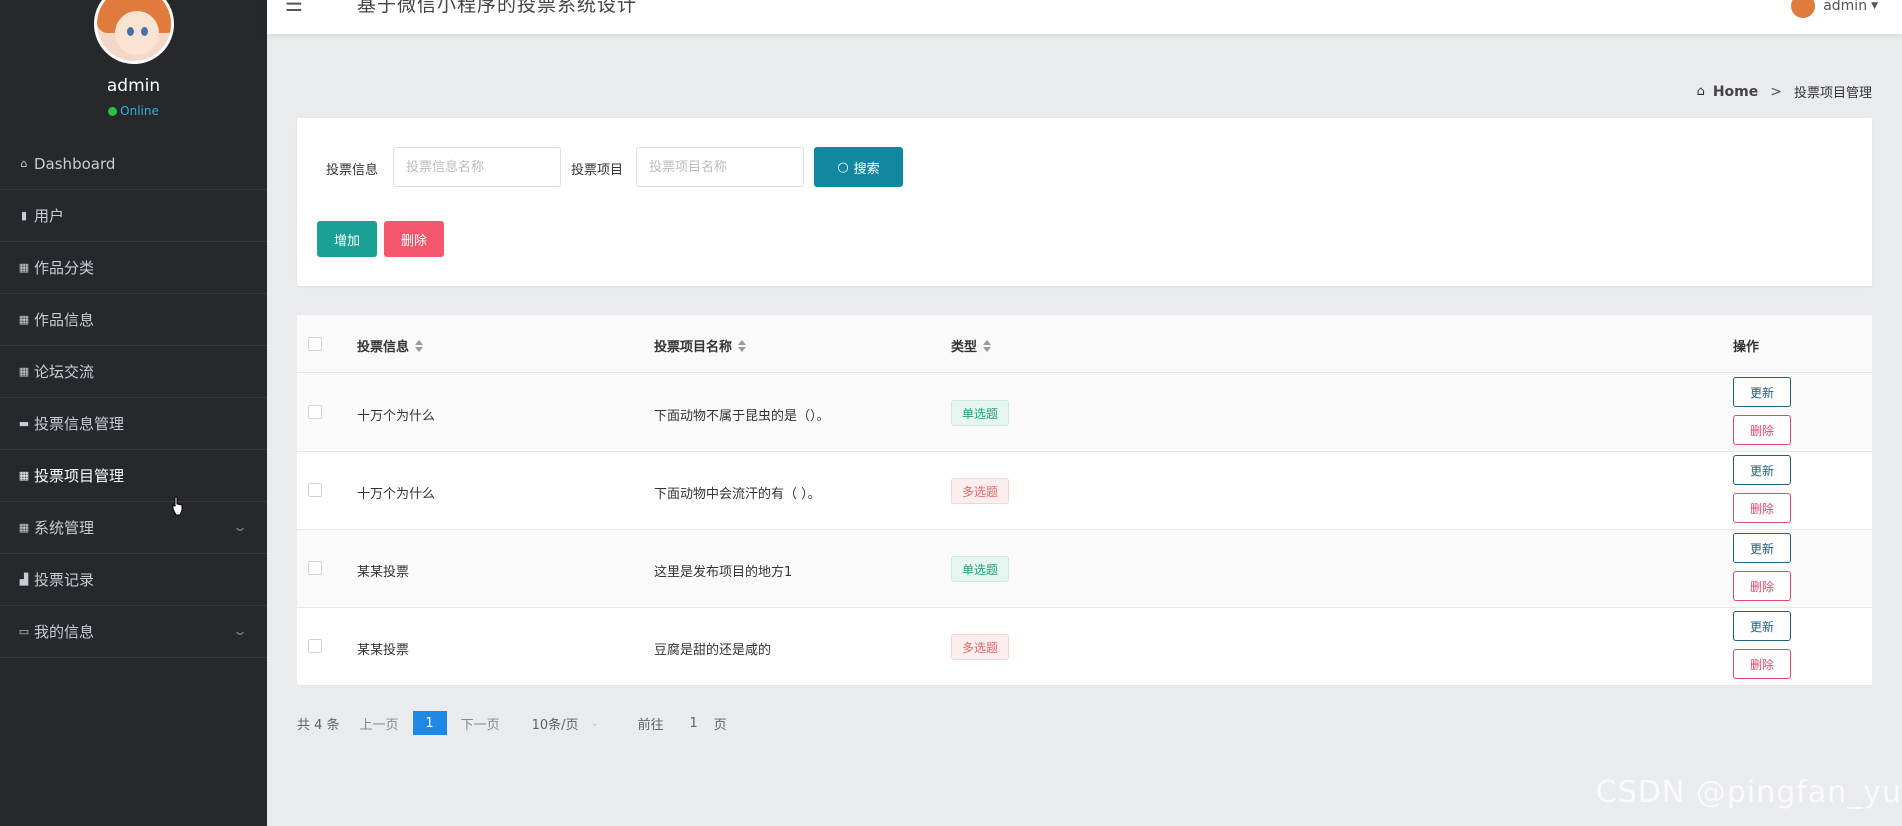 This screenshot has height=826, width=1902. I want to click on table-header: 投票信息 投票项目名称 类型 操作, so click(1084, 344).